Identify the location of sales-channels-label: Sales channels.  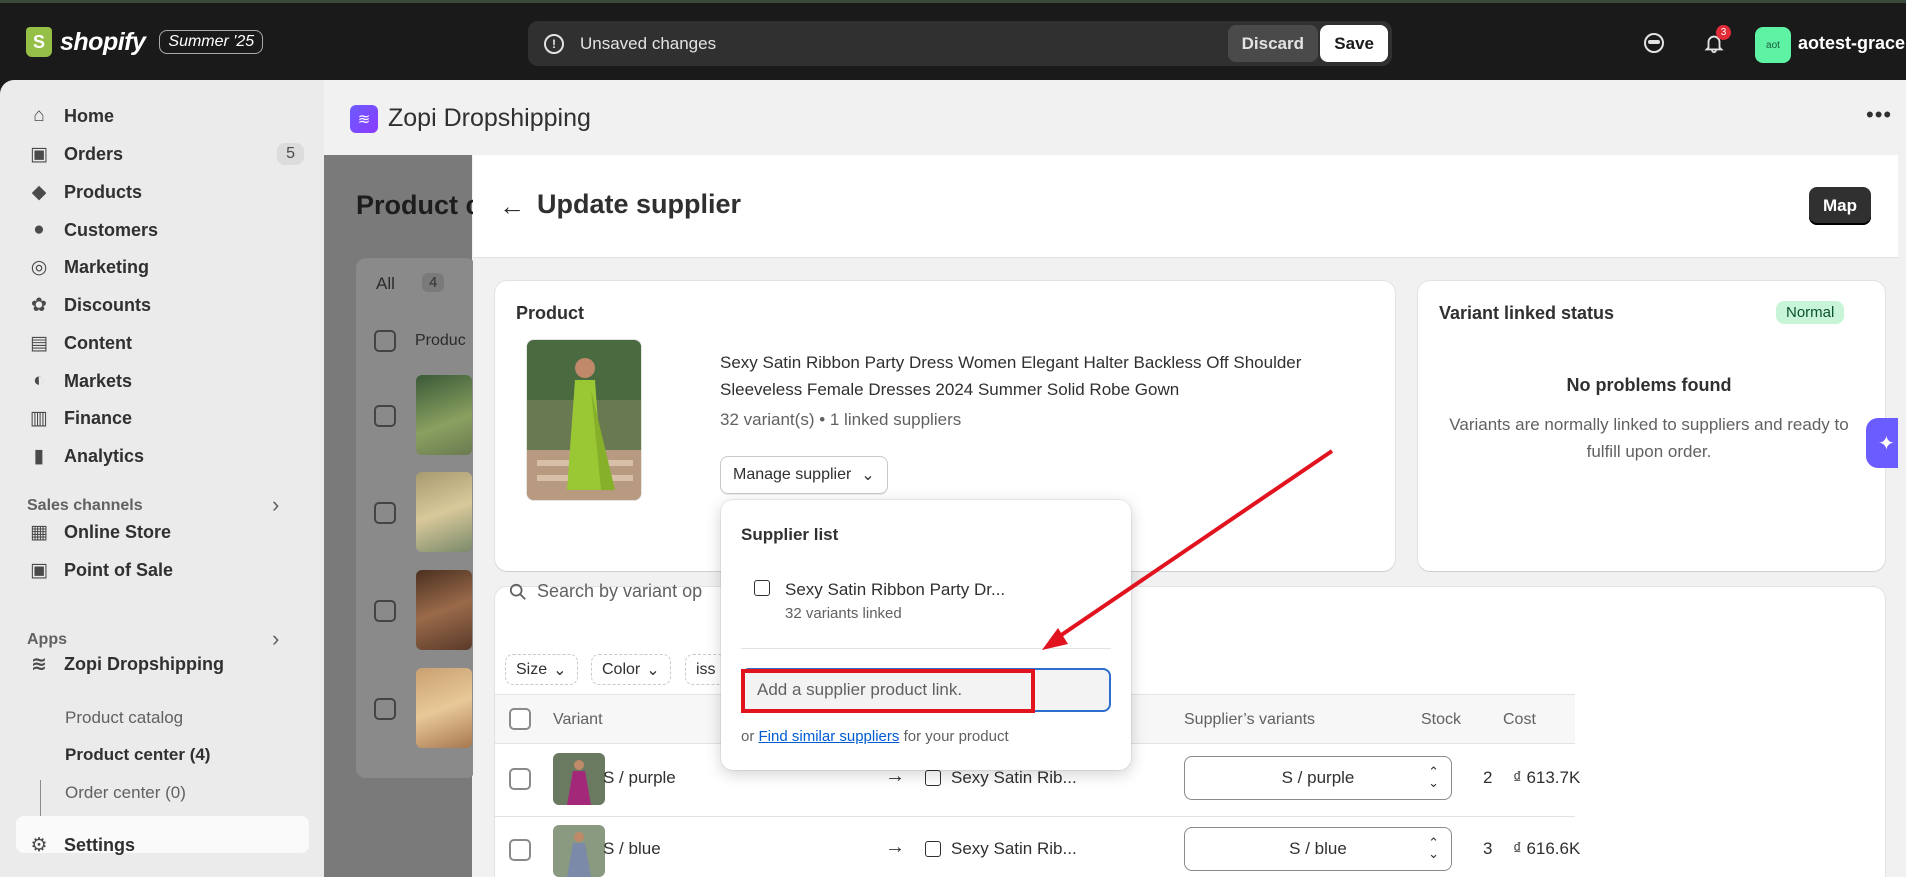
(85, 505).